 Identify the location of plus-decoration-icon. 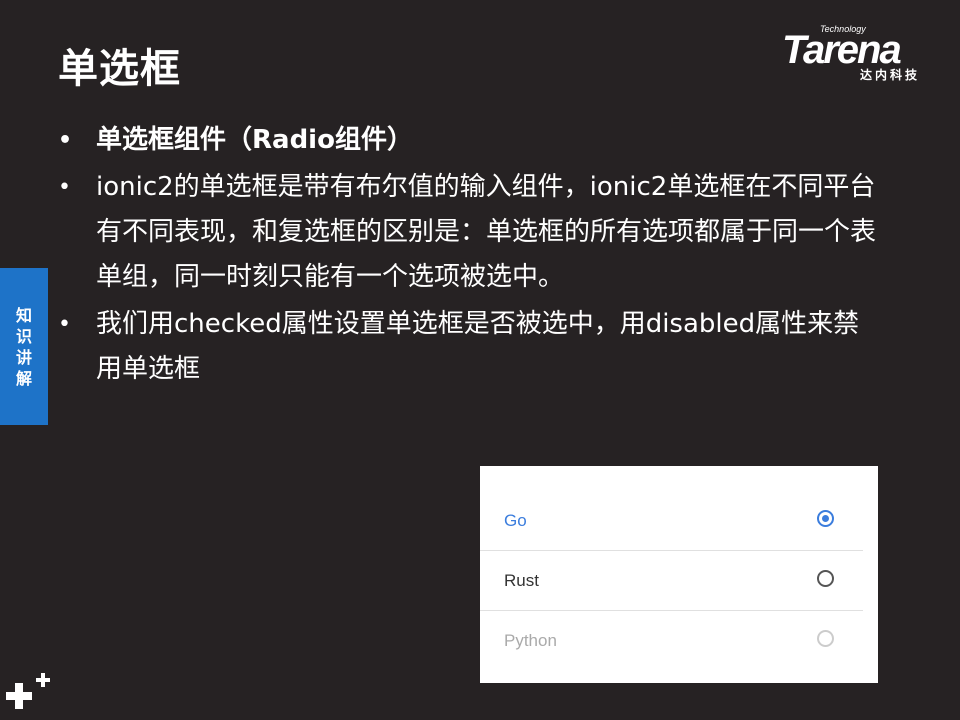
(28, 691).